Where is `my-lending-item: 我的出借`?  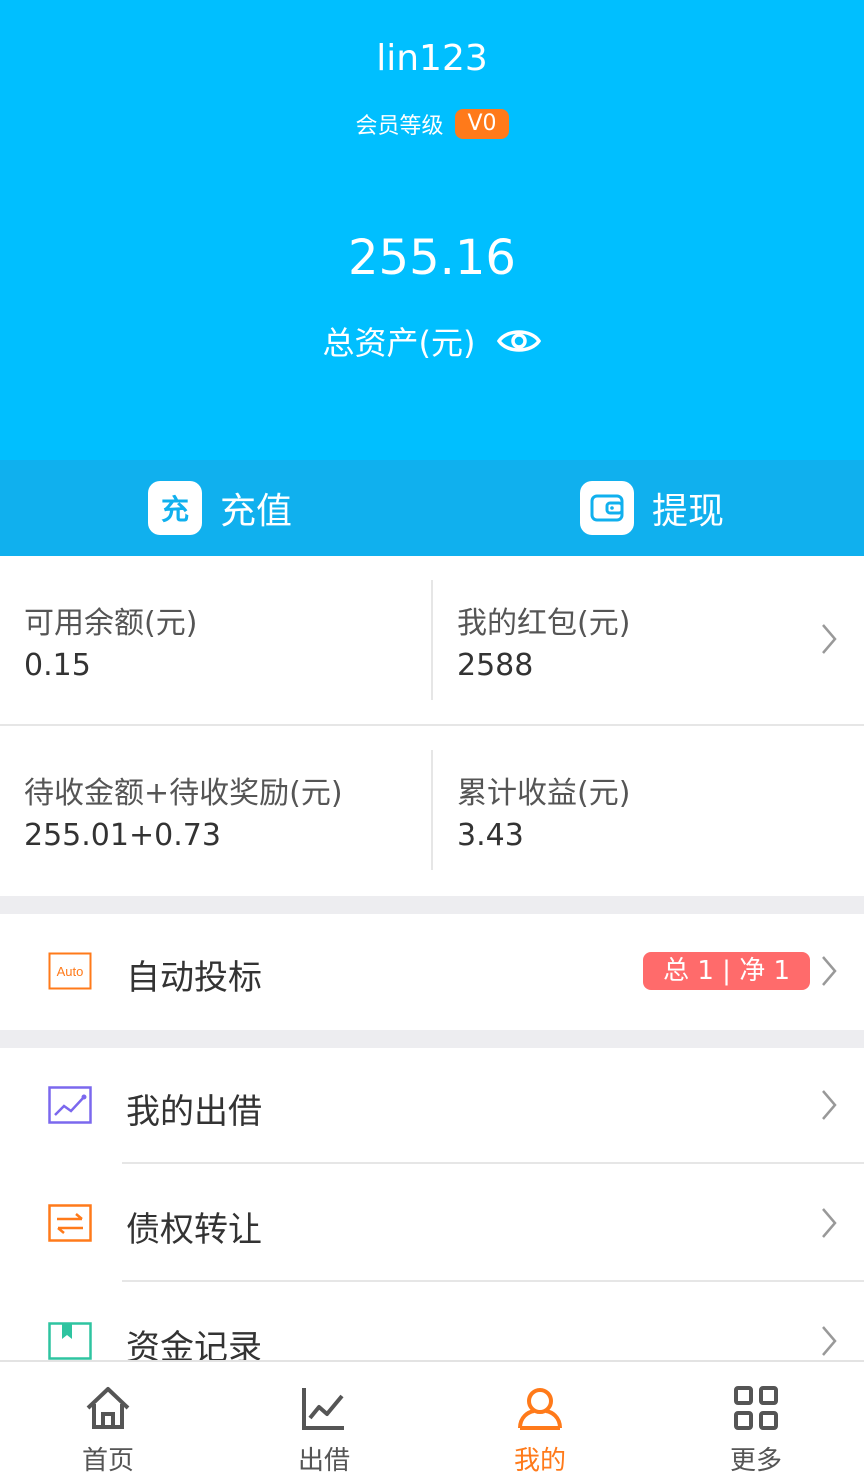 my-lending-item: 我的出借 is located at coordinates (432, 1106).